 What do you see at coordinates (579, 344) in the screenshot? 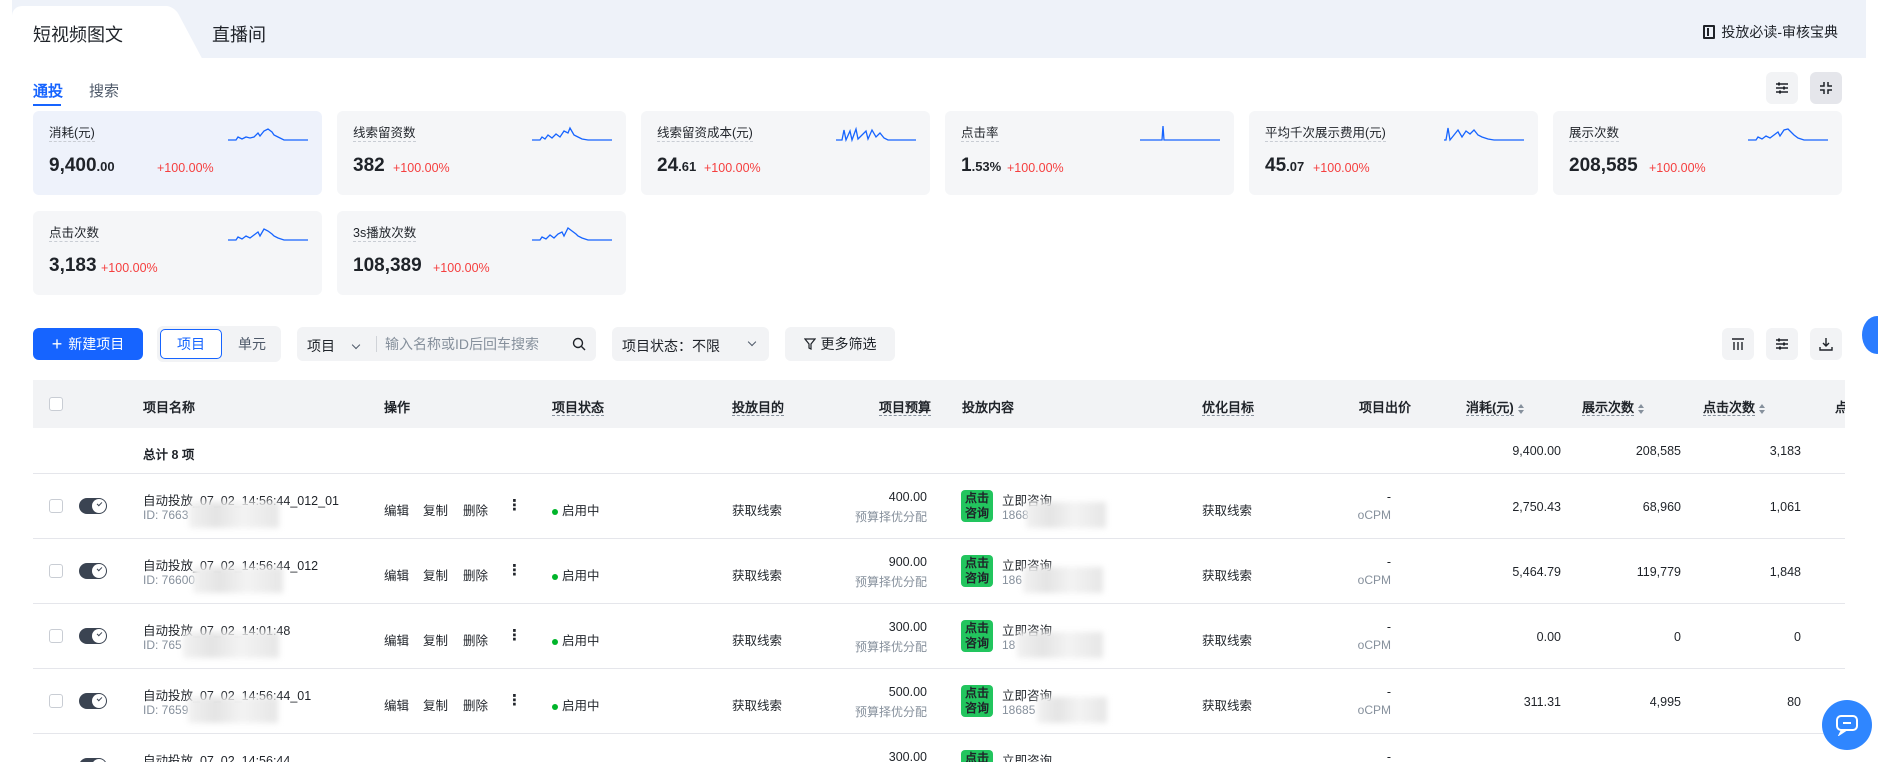
I see `search-icon` at bounding box center [579, 344].